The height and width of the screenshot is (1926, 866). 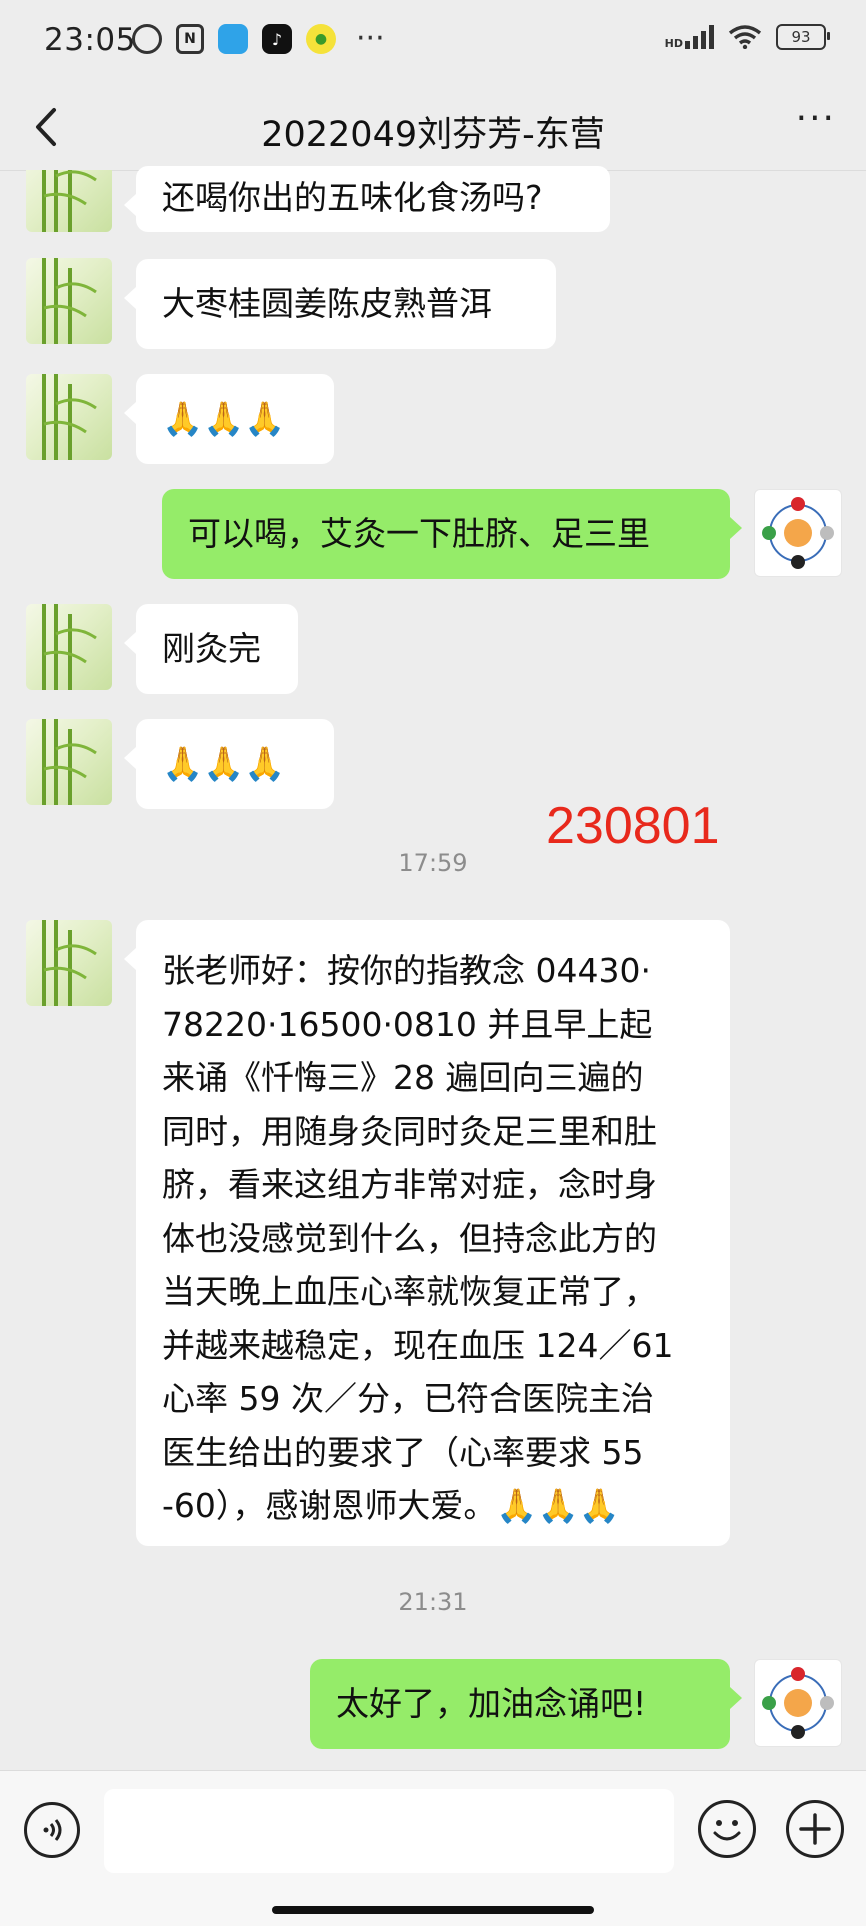 I want to click on message-line: 78220·16500·0810 并且早上起, so click(x=407, y=1024).